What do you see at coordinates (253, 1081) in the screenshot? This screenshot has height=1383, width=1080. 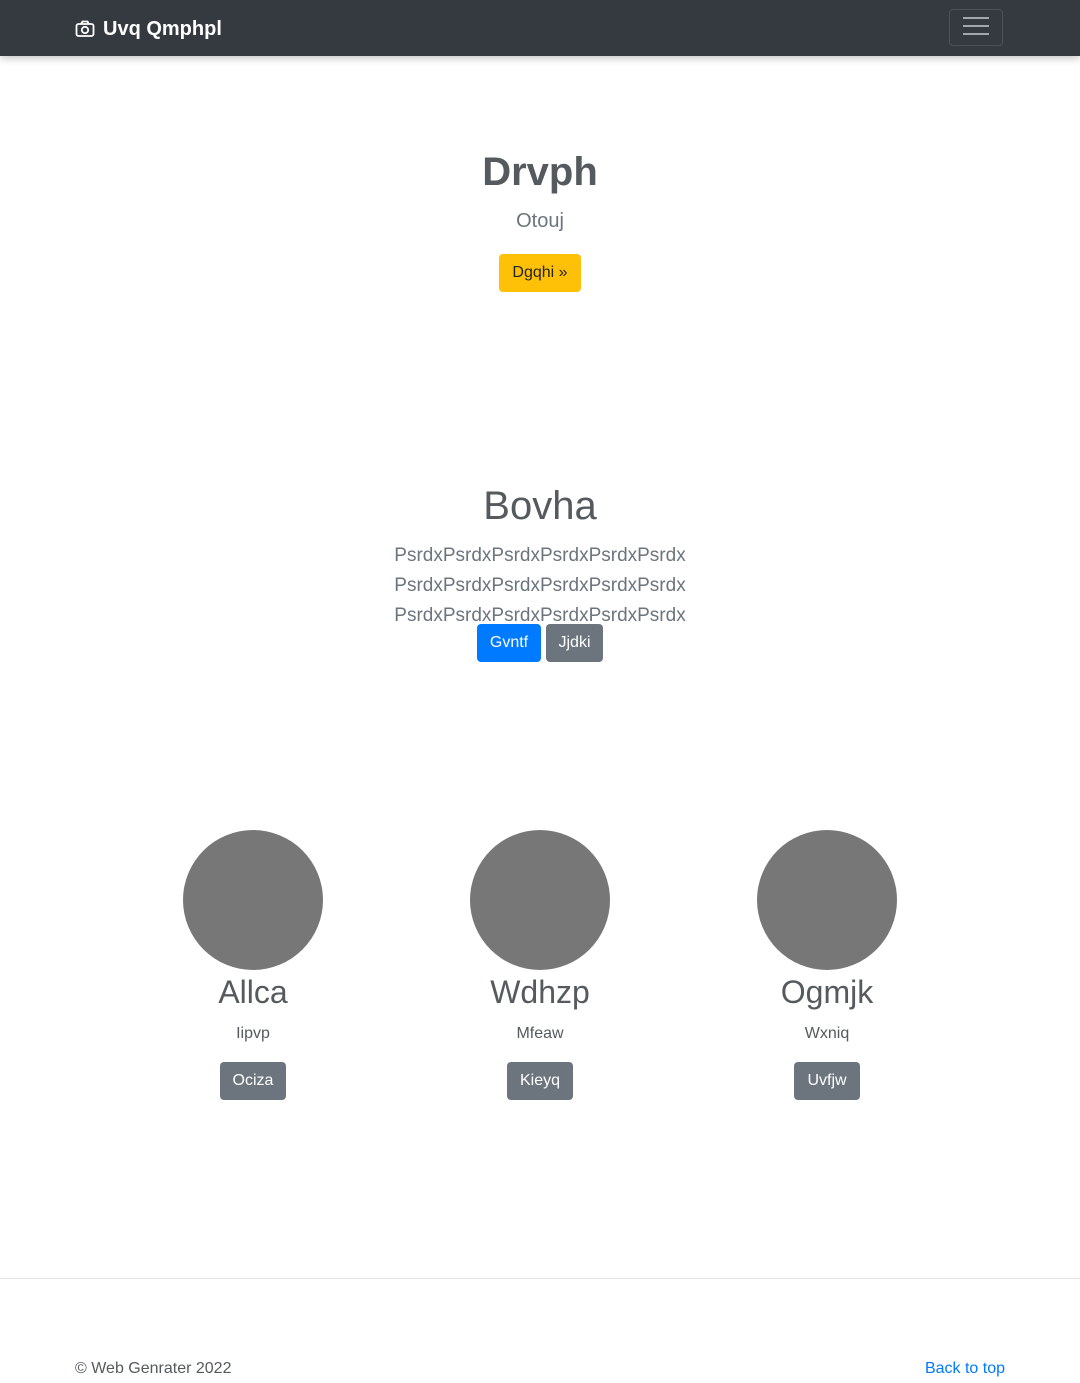 I see `column-button: Ociza` at bounding box center [253, 1081].